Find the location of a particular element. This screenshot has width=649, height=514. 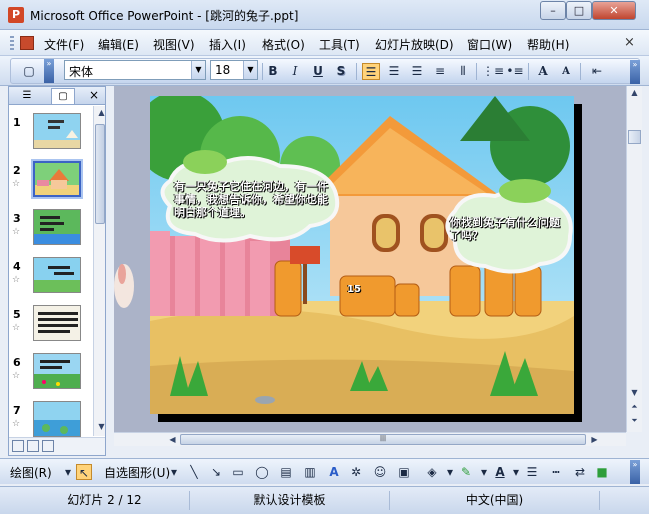

slide-thumbnail-row: 1 is located at coordinates (51, 137).